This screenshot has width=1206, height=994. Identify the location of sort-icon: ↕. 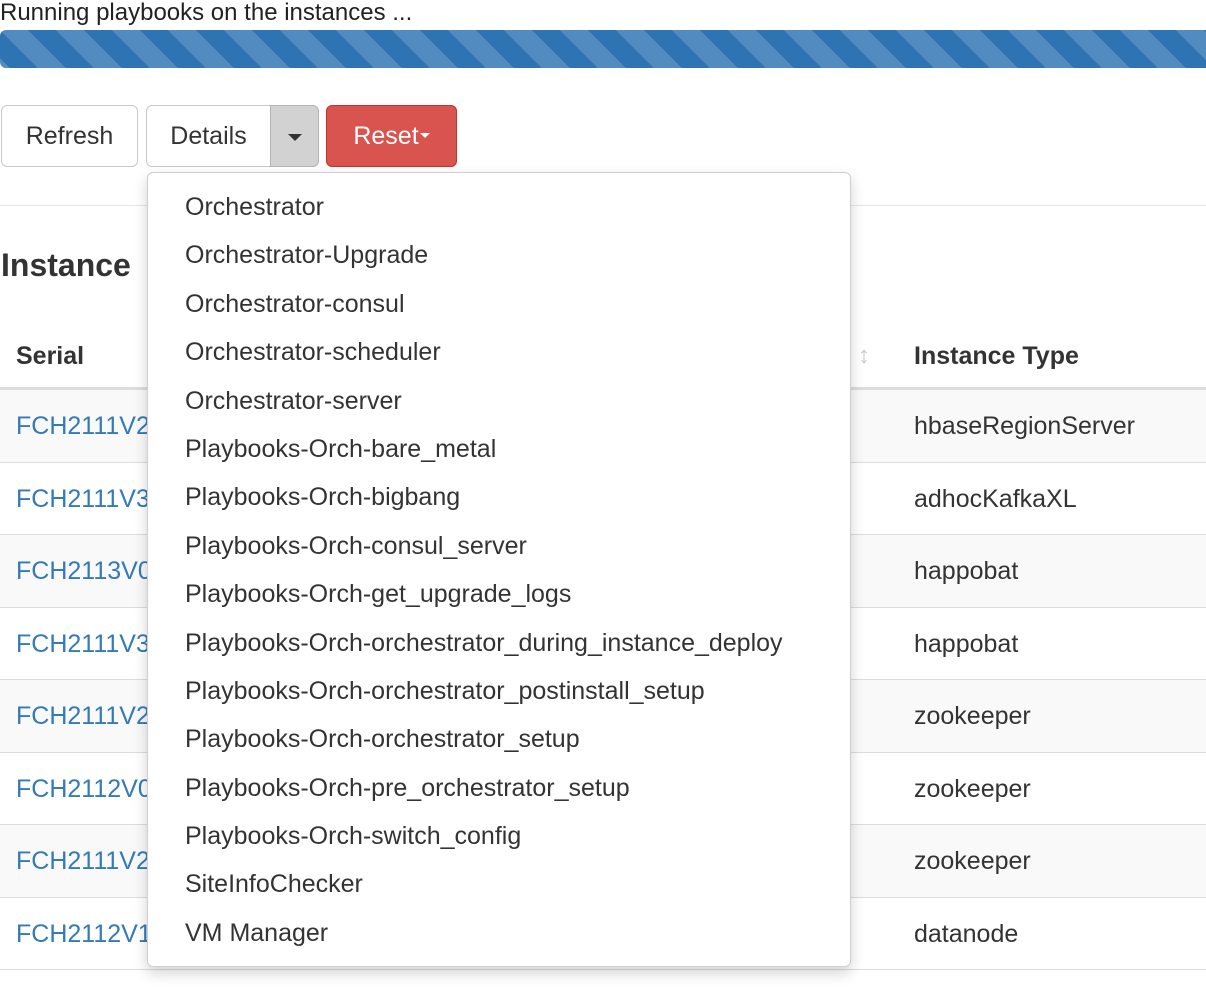
(864, 356).